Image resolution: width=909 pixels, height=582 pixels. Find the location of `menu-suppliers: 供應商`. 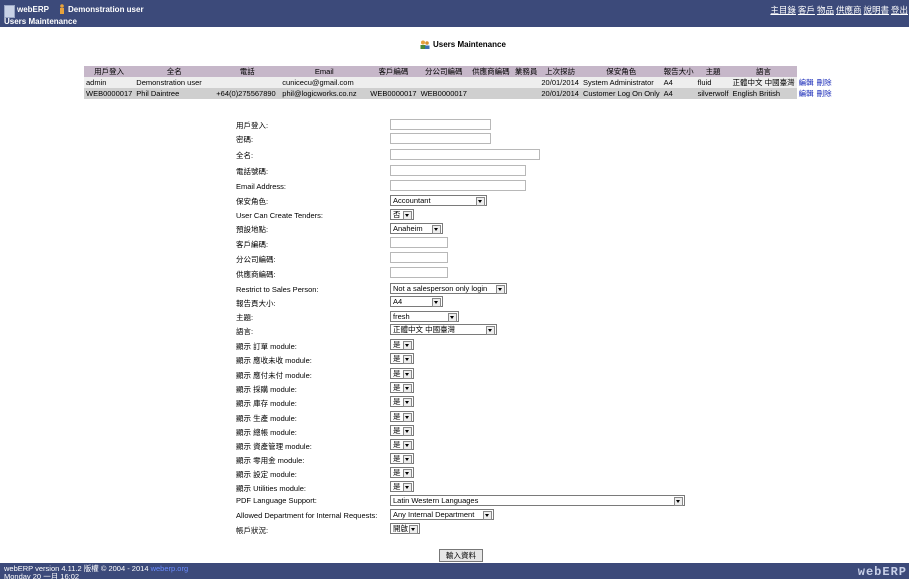

menu-suppliers: 供應商 is located at coordinates (849, 10).